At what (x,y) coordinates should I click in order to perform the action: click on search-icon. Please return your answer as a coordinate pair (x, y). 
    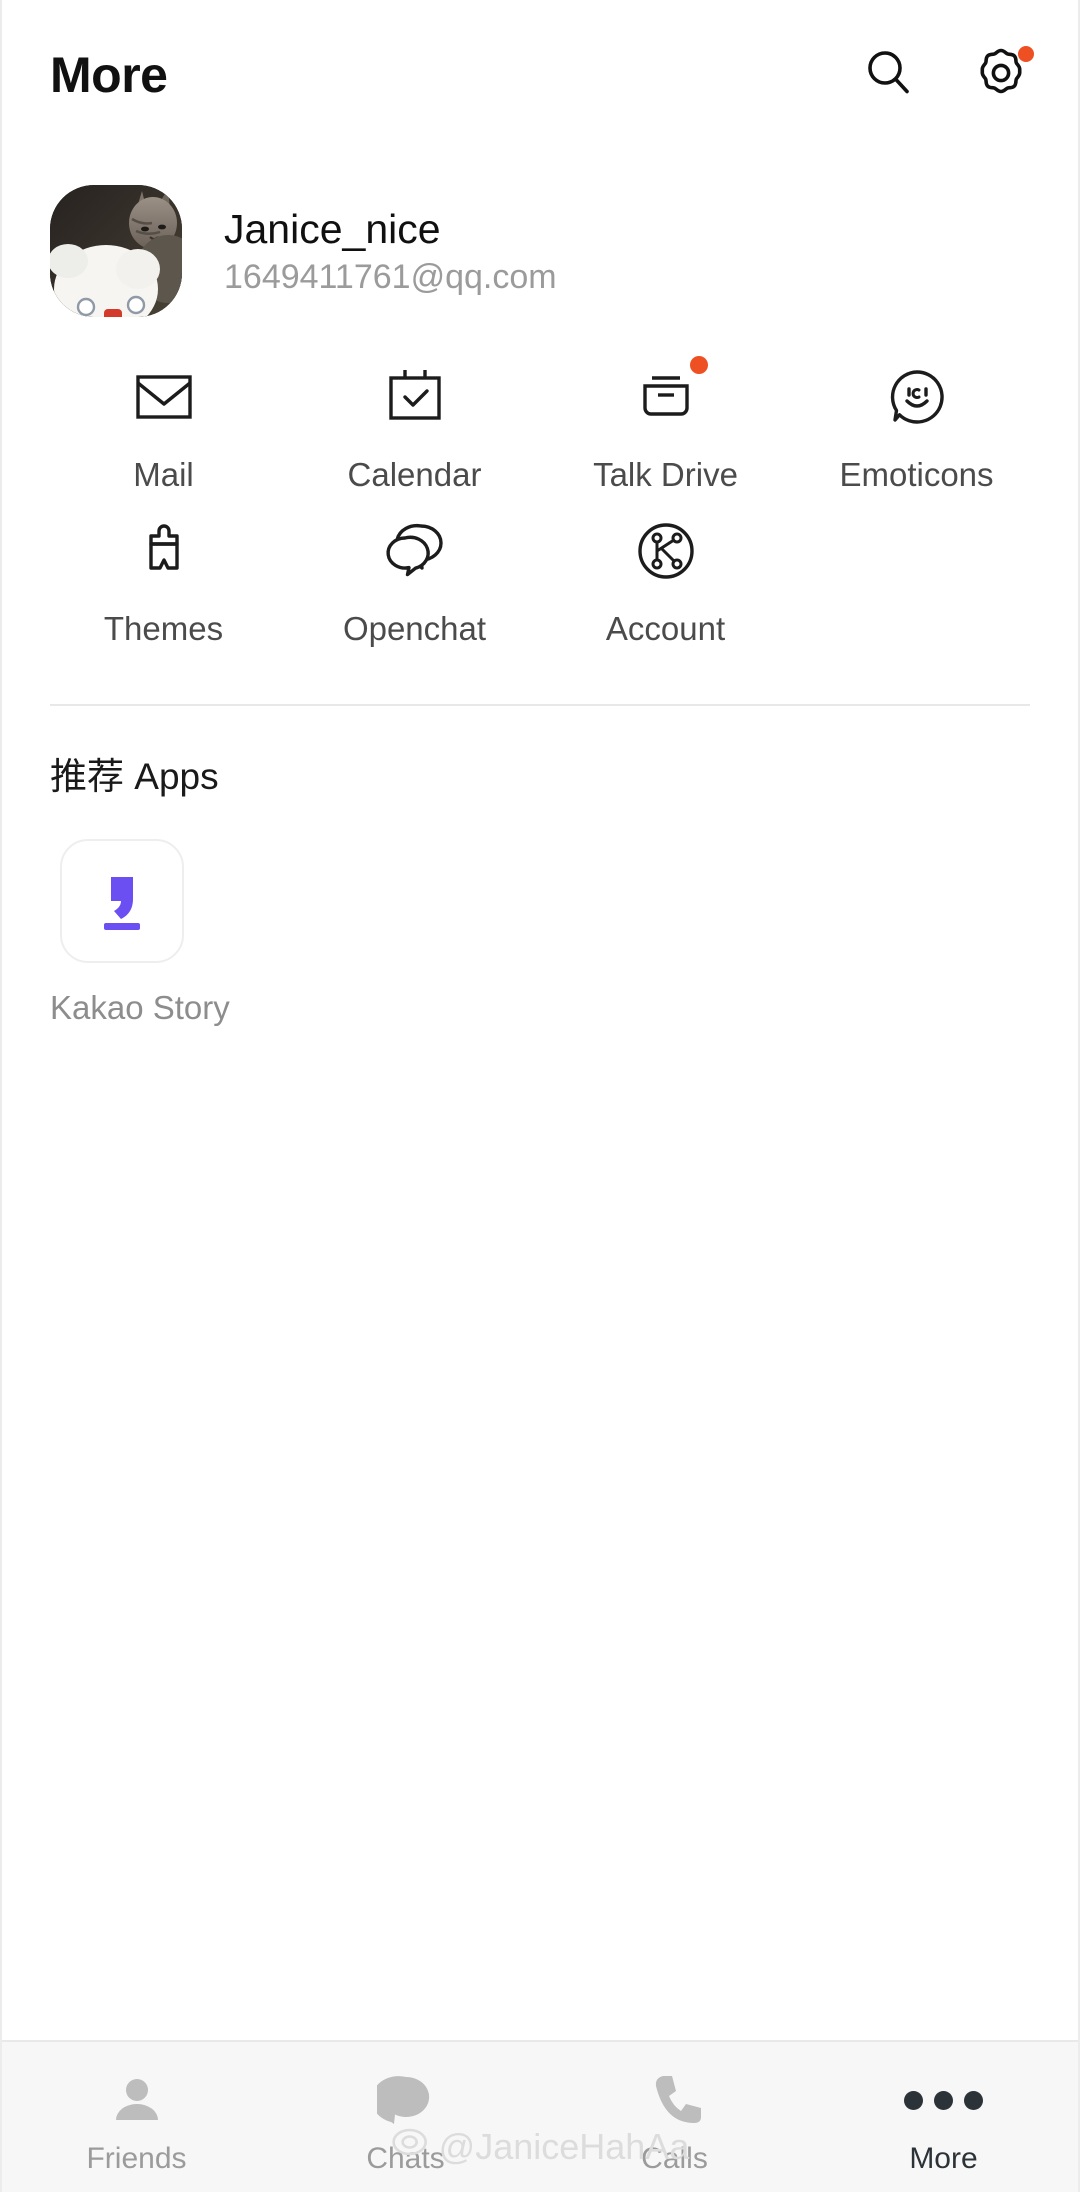
    Looking at the image, I should click on (889, 75).